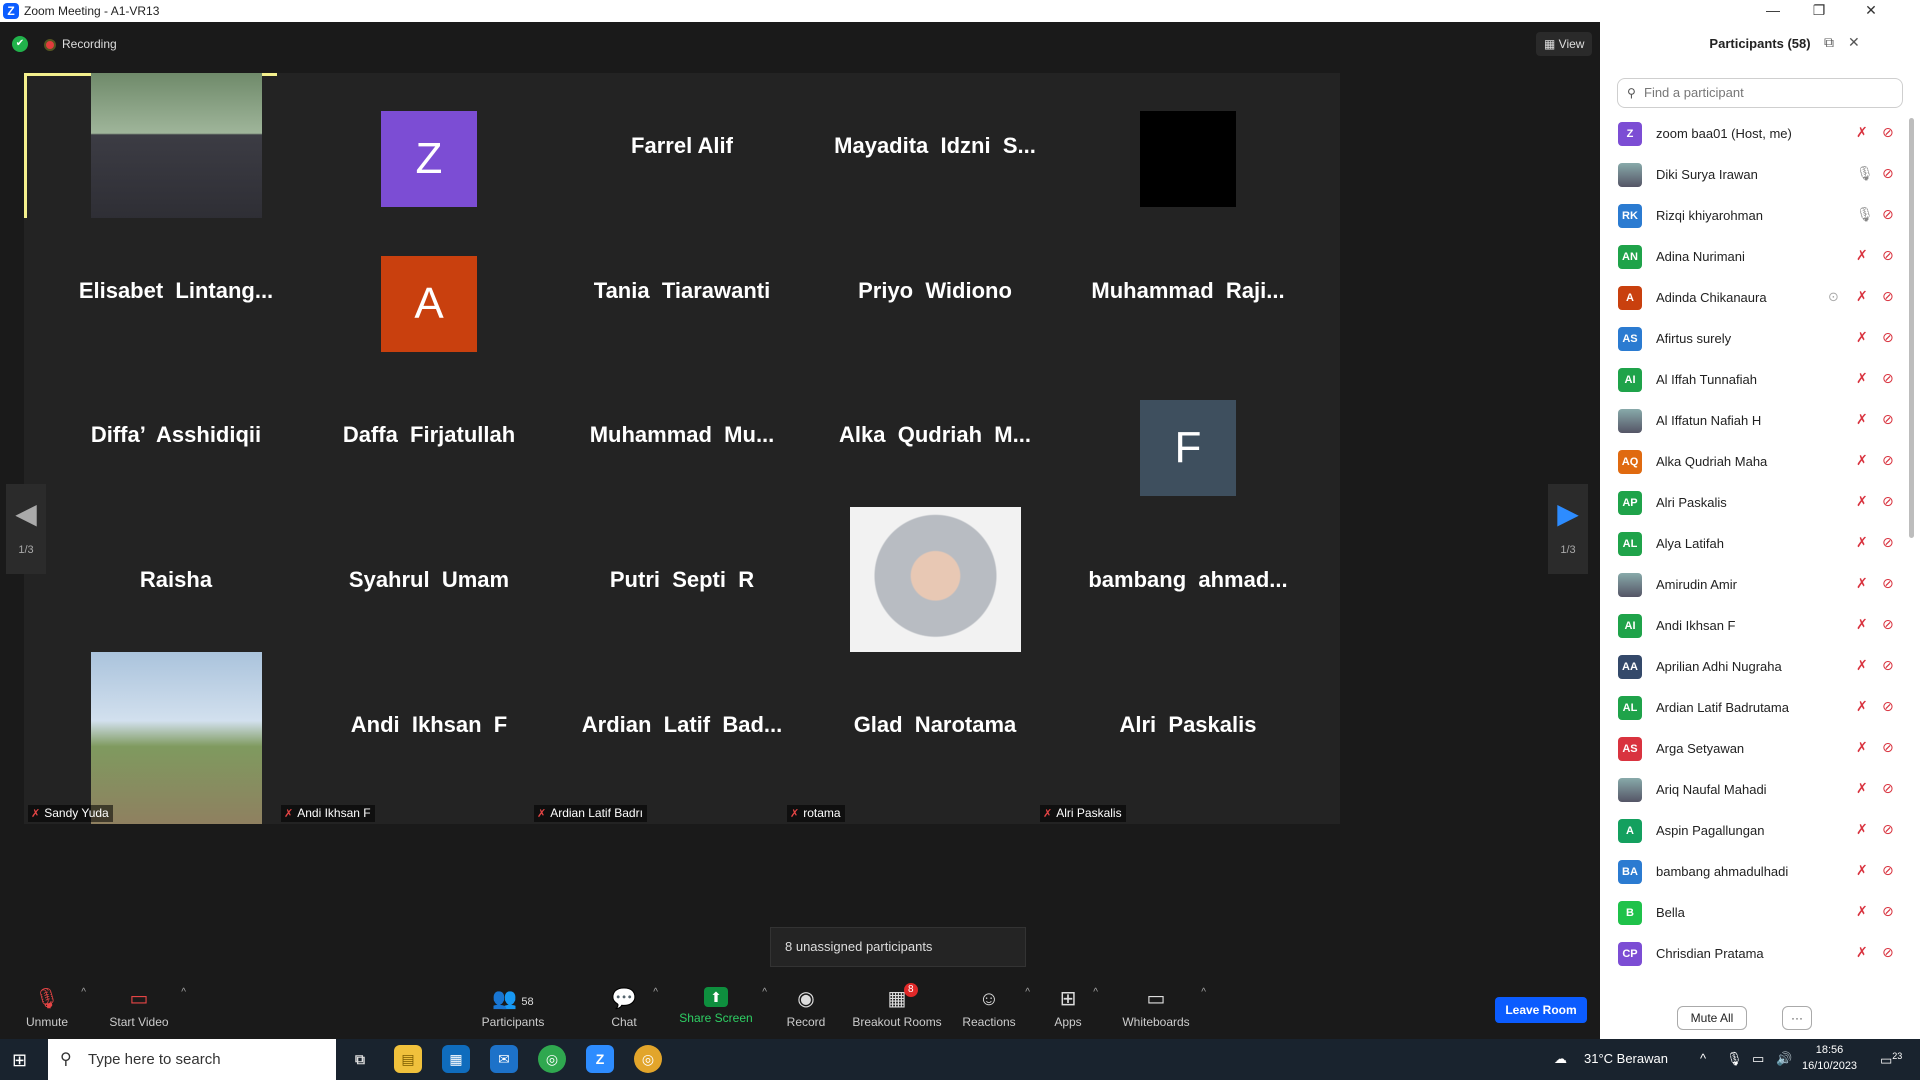 The height and width of the screenshot is (1080, 1920). I want to click on record-button: ◉ Record, so click(806, 1008).